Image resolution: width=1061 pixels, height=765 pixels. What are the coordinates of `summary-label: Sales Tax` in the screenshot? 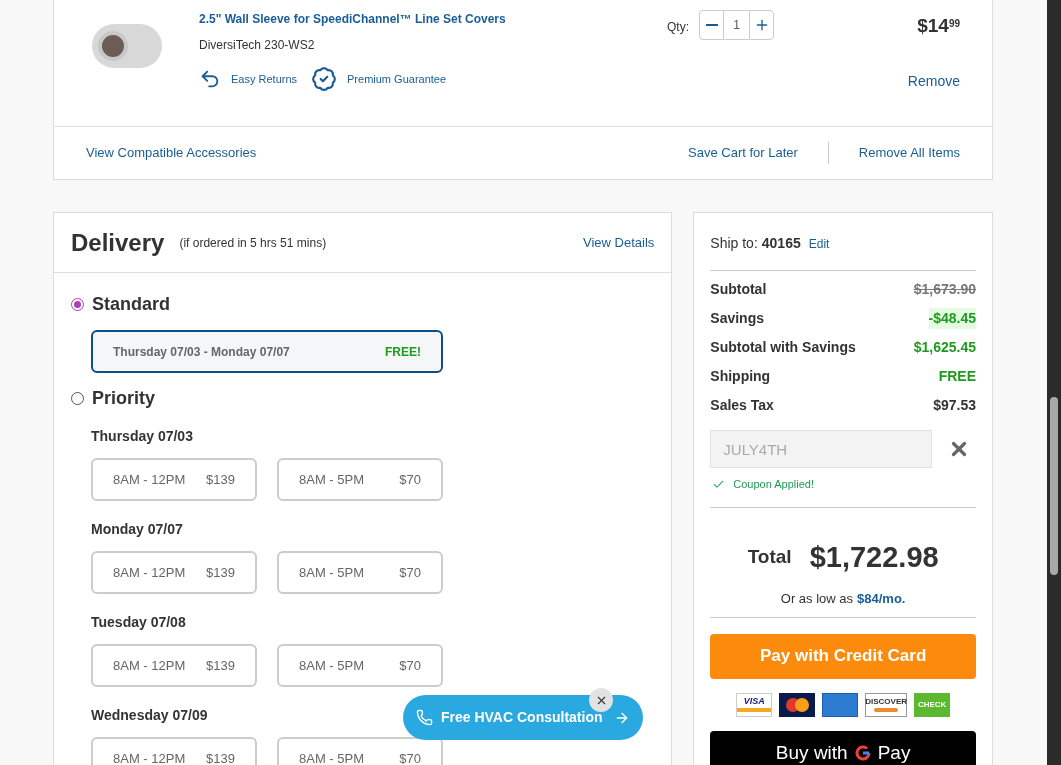 It's located at (742, 405).